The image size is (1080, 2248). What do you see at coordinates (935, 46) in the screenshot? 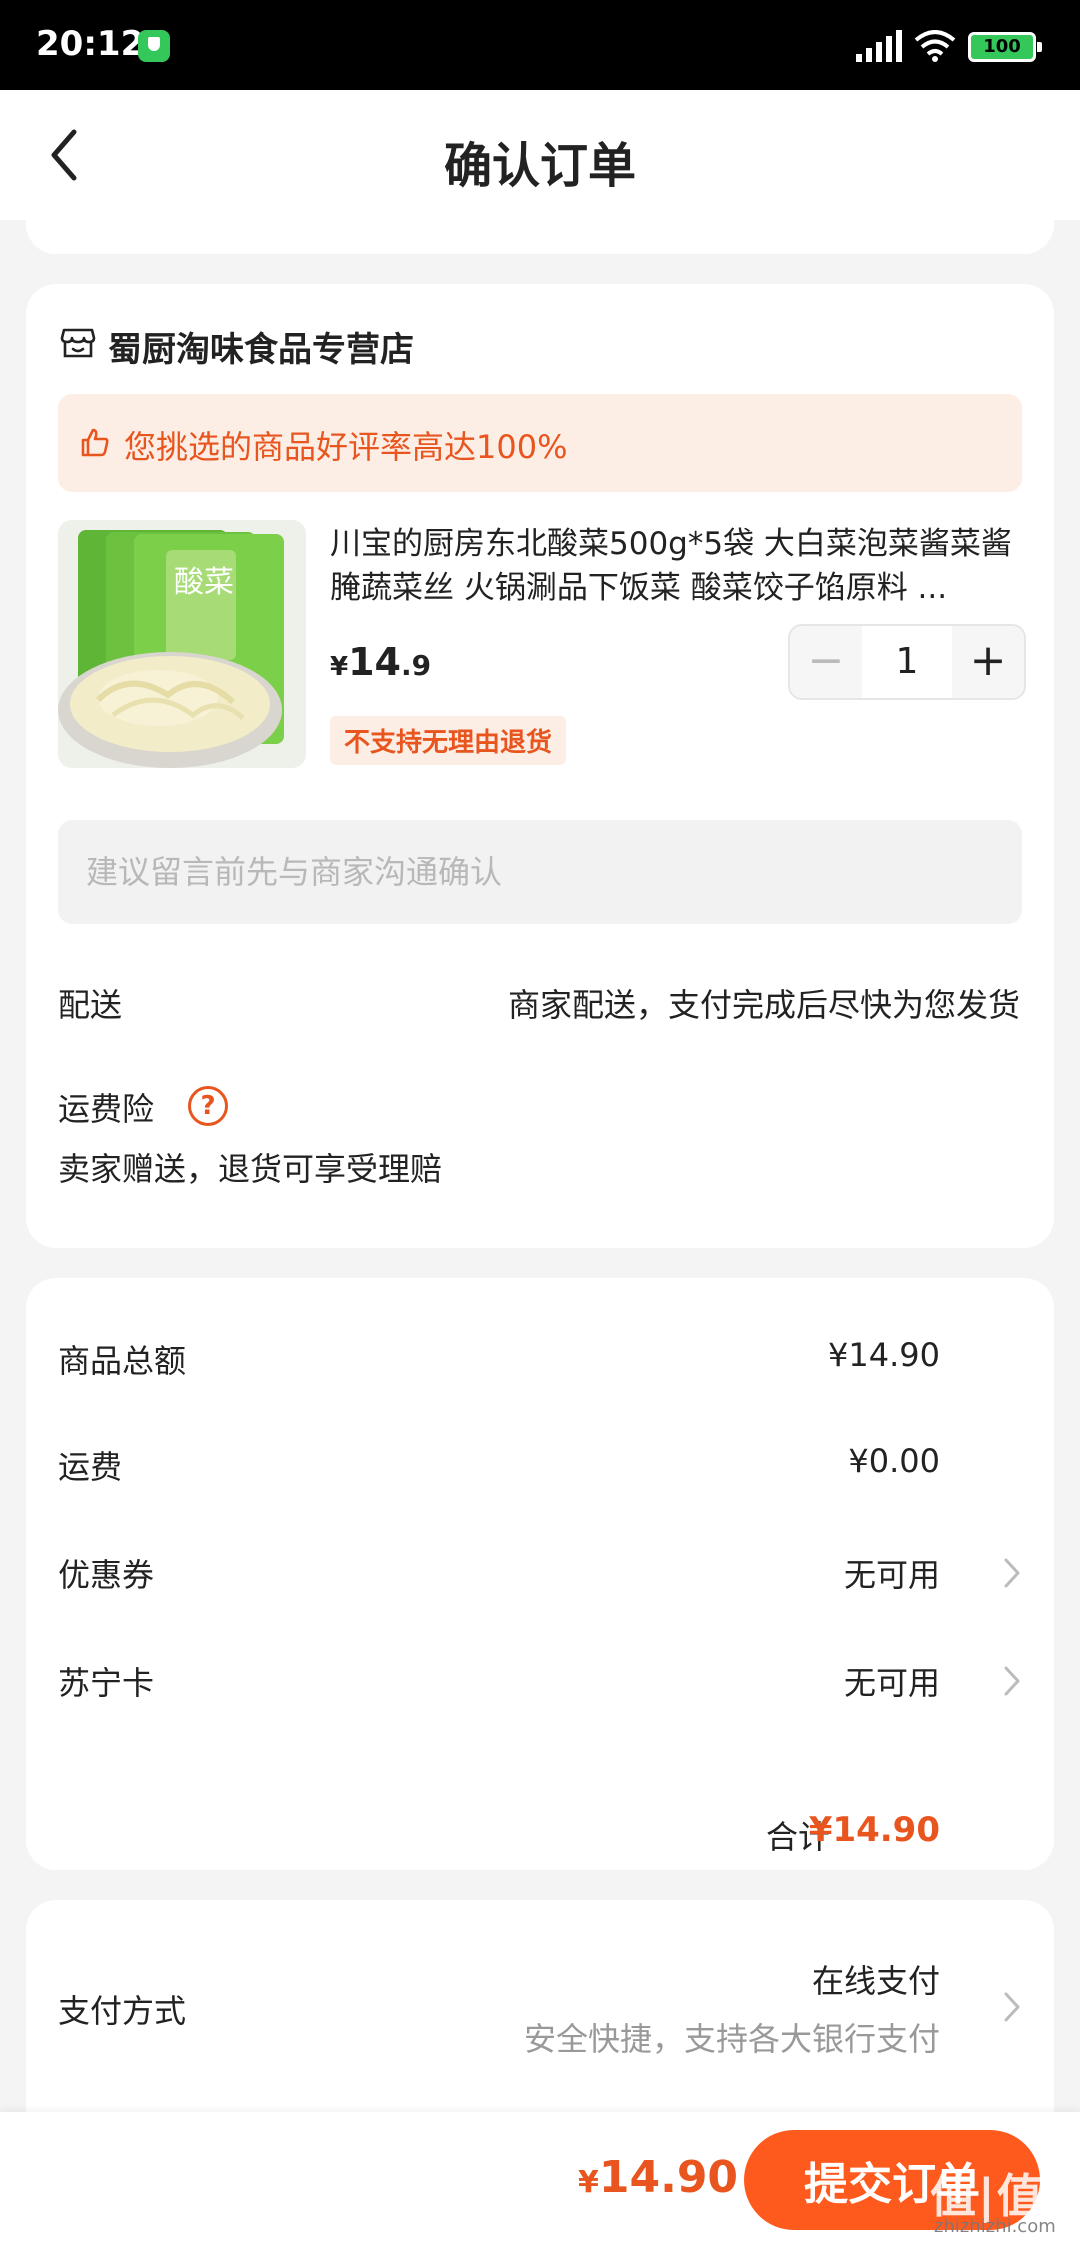
I see `wifi-icon` at bounding box center [935, 46].